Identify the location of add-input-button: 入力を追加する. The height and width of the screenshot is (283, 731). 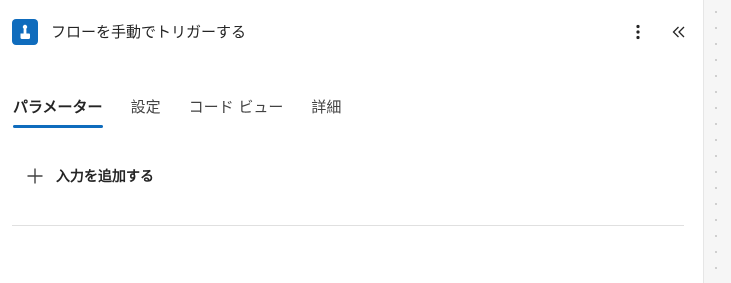
(89, 176).